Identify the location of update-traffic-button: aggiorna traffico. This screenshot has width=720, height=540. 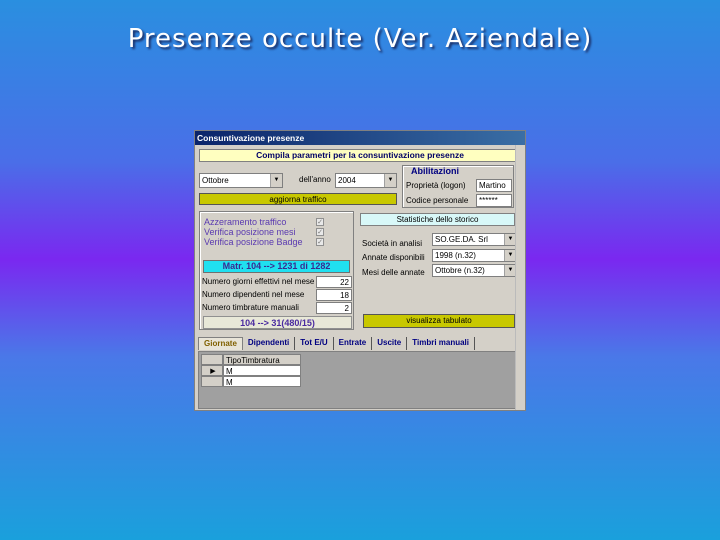
(298, 199).